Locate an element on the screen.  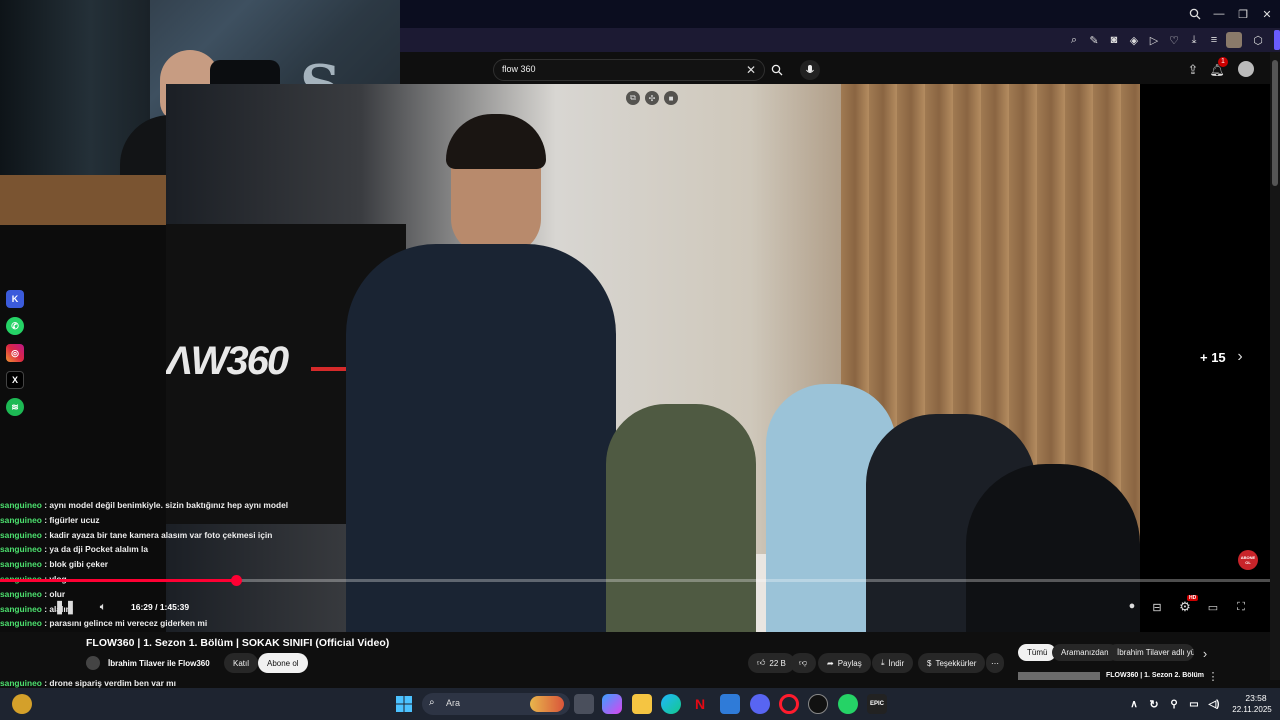
subscribe-label: Abone ol is located at coordinates (283, 663).